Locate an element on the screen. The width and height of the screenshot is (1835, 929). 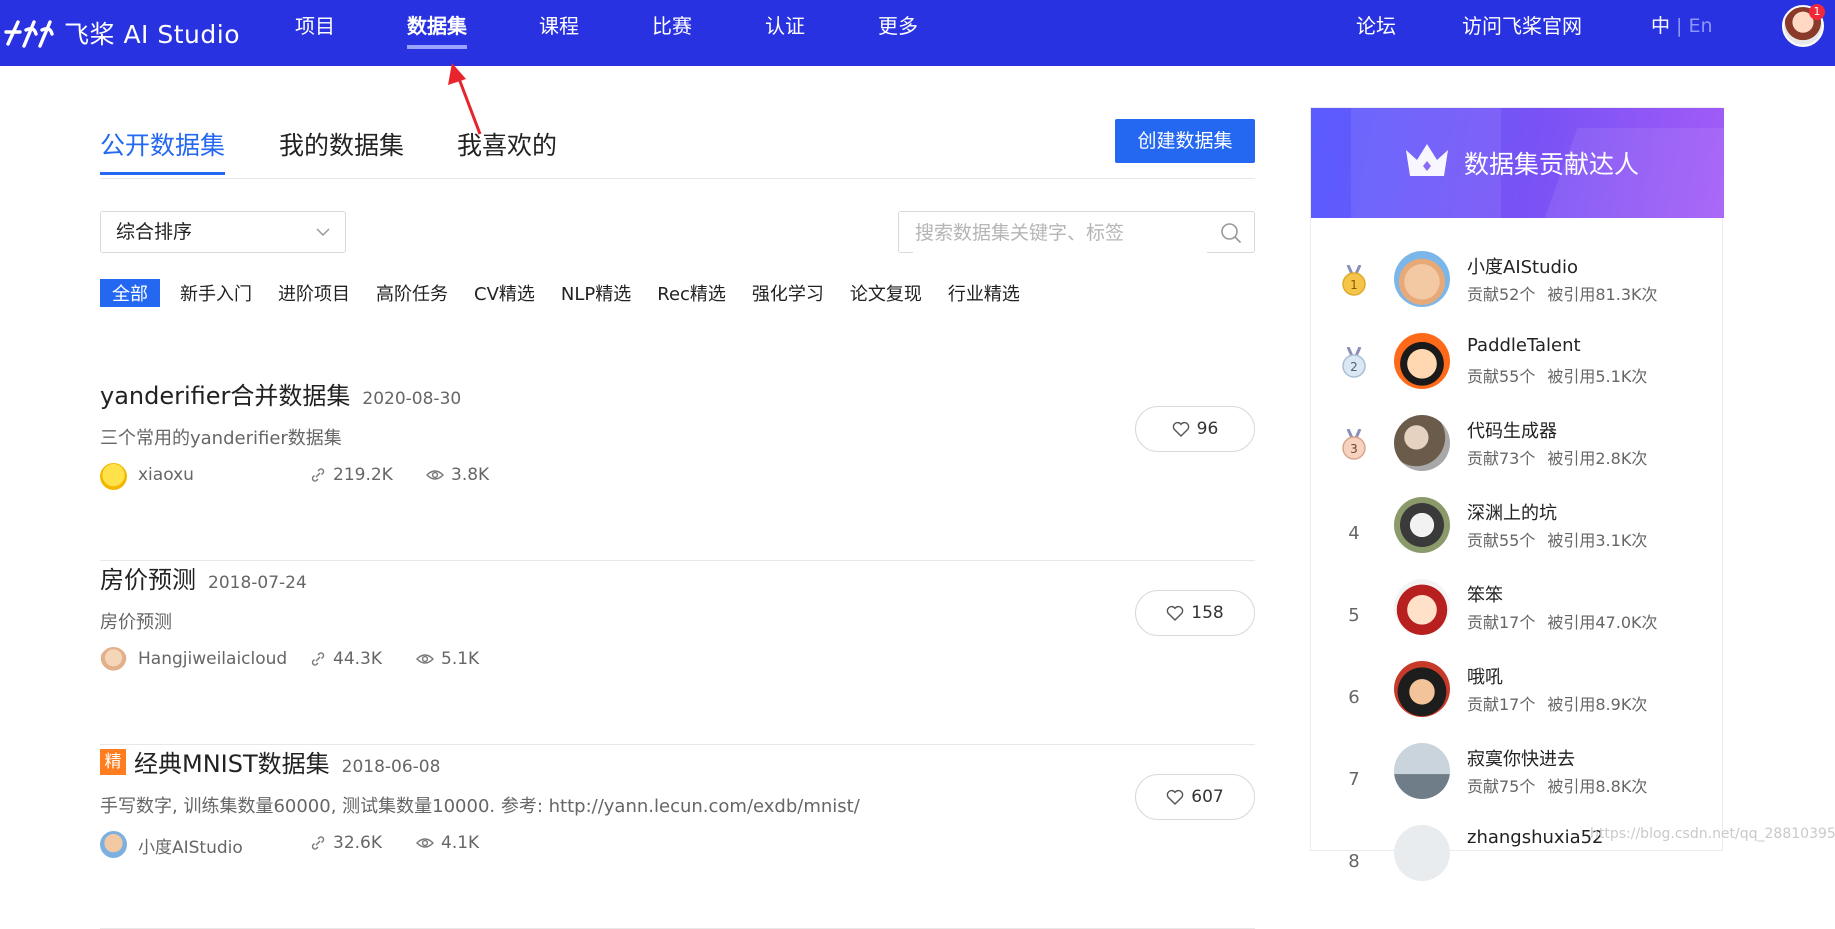
contributor-stats: 贡献17个 被引用8.9K次 is located at coordinates (1563, 703).